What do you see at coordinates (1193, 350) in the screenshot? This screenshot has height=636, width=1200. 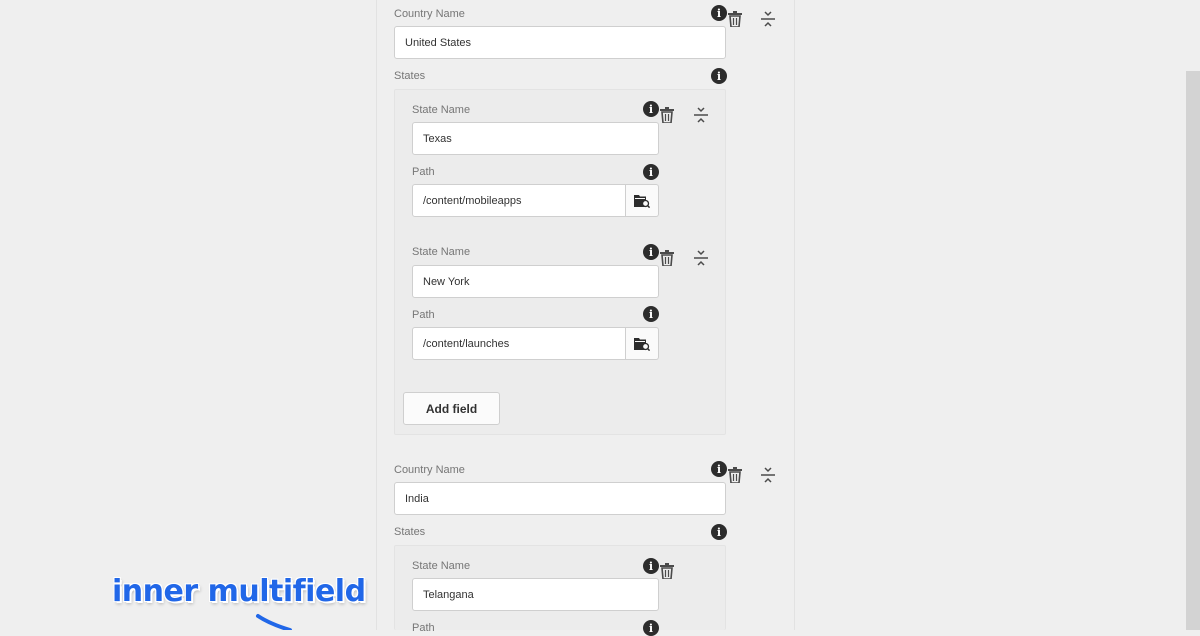 I see `scrollbar` at bounding box center [1193, 350].